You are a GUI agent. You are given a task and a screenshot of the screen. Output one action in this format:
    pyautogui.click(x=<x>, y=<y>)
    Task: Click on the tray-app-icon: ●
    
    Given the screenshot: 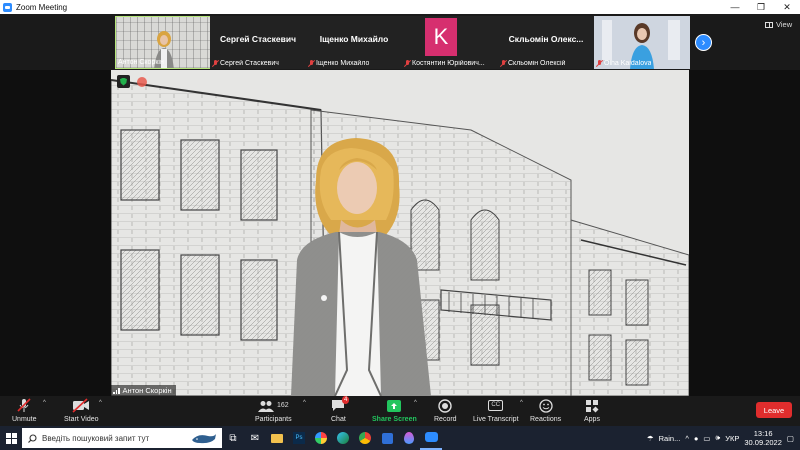 What is the action you would take?
    pyautogui.click(x=696, y=438)
    